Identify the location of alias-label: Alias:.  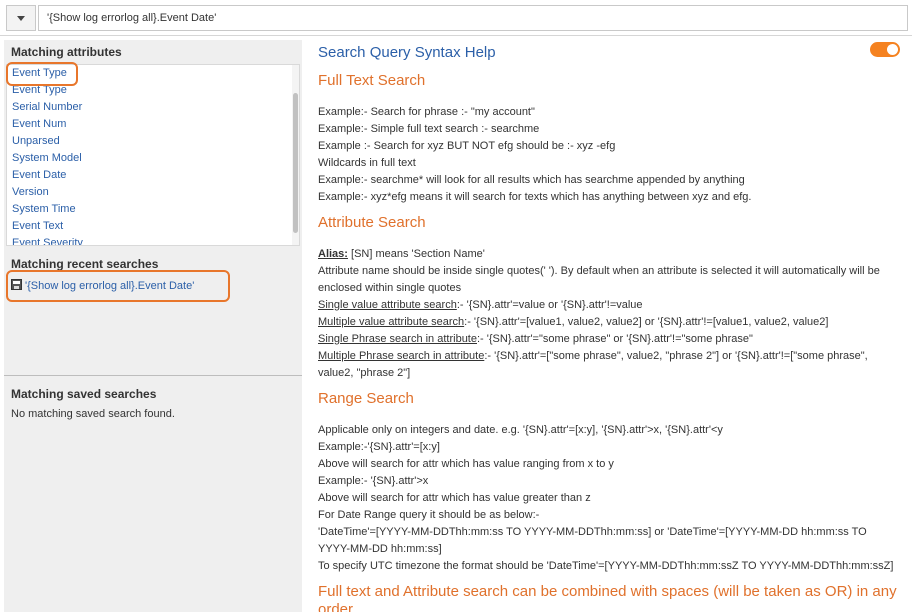
(333, 254).